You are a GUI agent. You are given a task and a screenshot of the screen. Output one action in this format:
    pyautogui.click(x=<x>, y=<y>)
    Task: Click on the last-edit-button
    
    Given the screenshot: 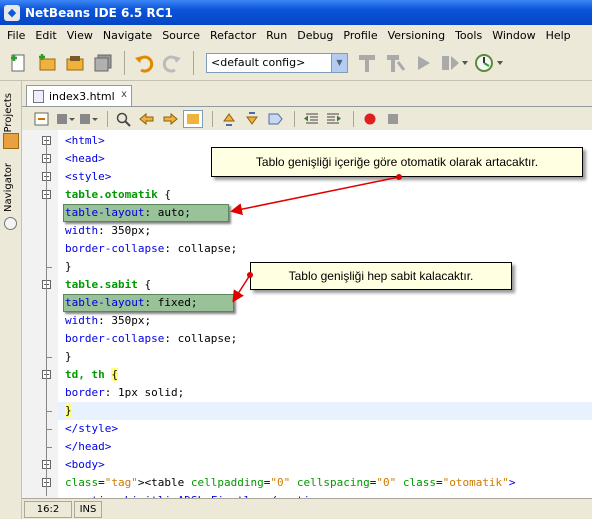 What is the action you would take?
    pyautogui.click(x=42, y=119)
    